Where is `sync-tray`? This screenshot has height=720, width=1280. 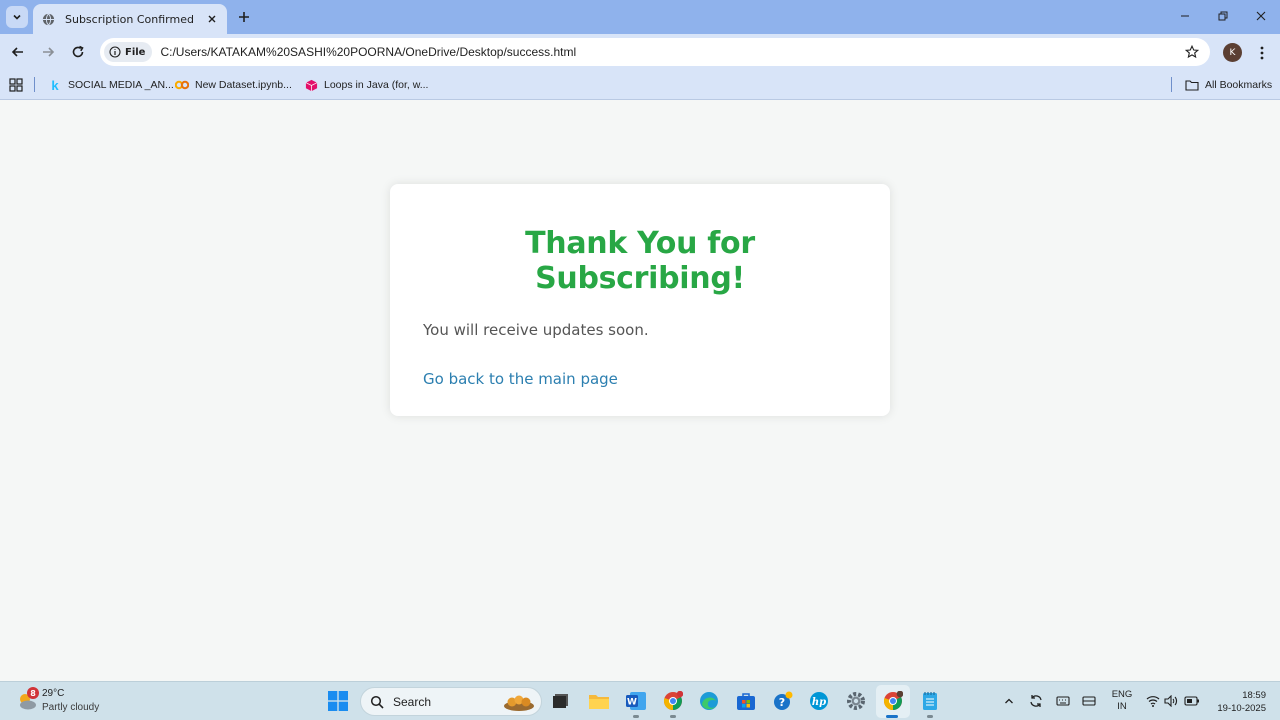 sync-tray is located at coordinates (1036, 701).